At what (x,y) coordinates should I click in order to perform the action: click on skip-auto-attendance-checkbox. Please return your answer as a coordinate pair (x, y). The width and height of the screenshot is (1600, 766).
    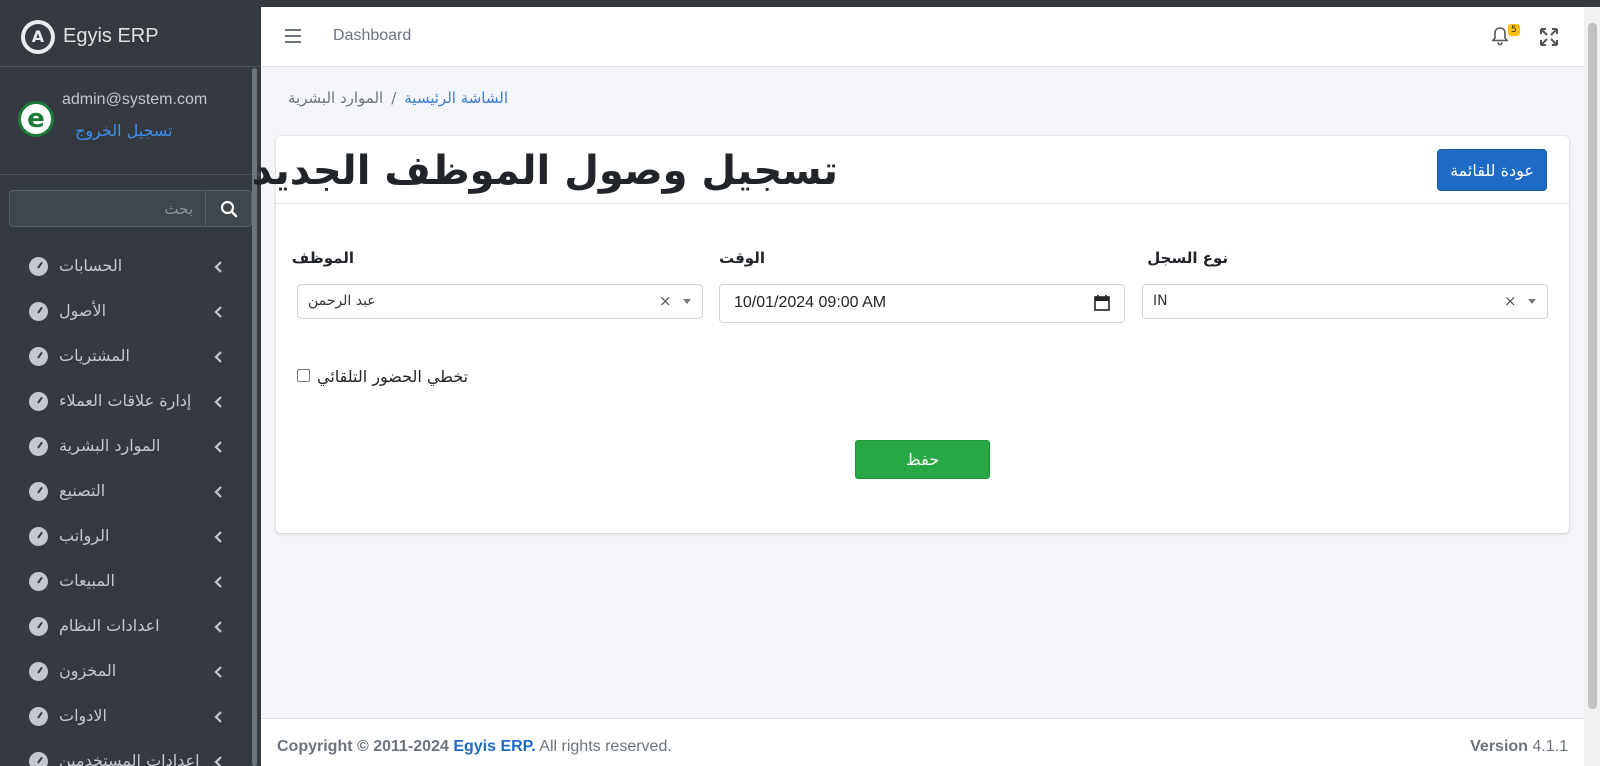
    Looking at the image, I should click on (303, 375).